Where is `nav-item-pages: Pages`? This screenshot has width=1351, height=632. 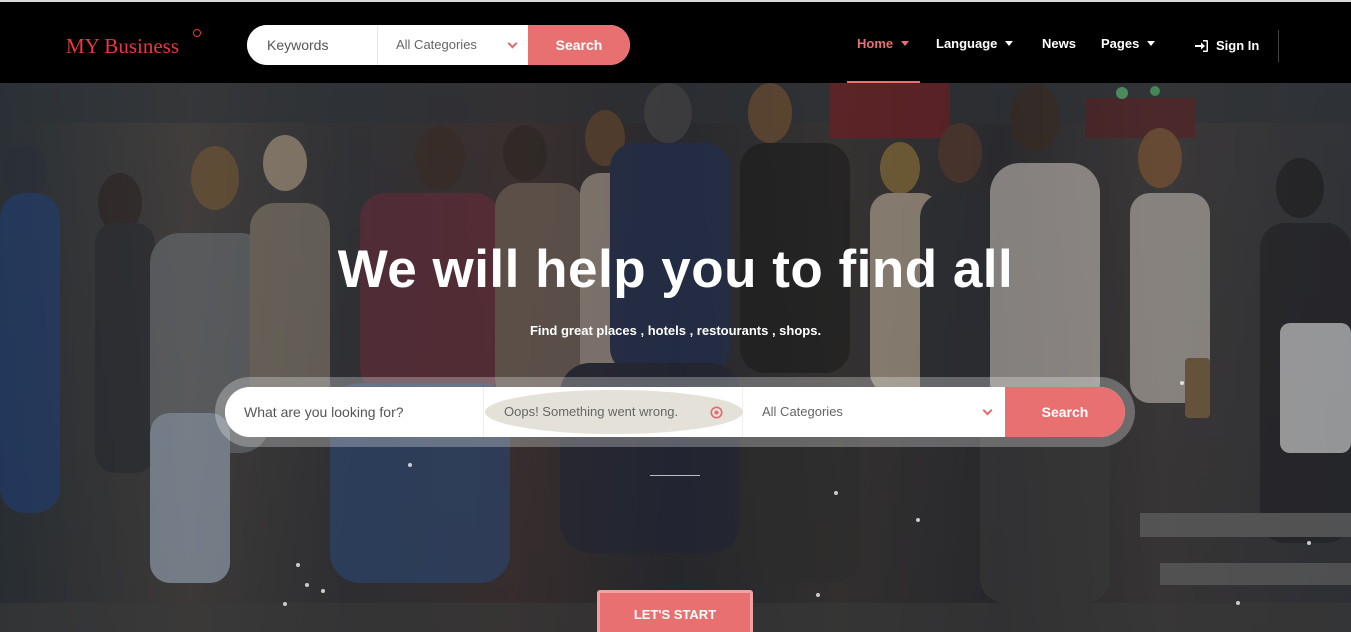 nav-item-pages: Pages is located at coordinates (1128, 43).